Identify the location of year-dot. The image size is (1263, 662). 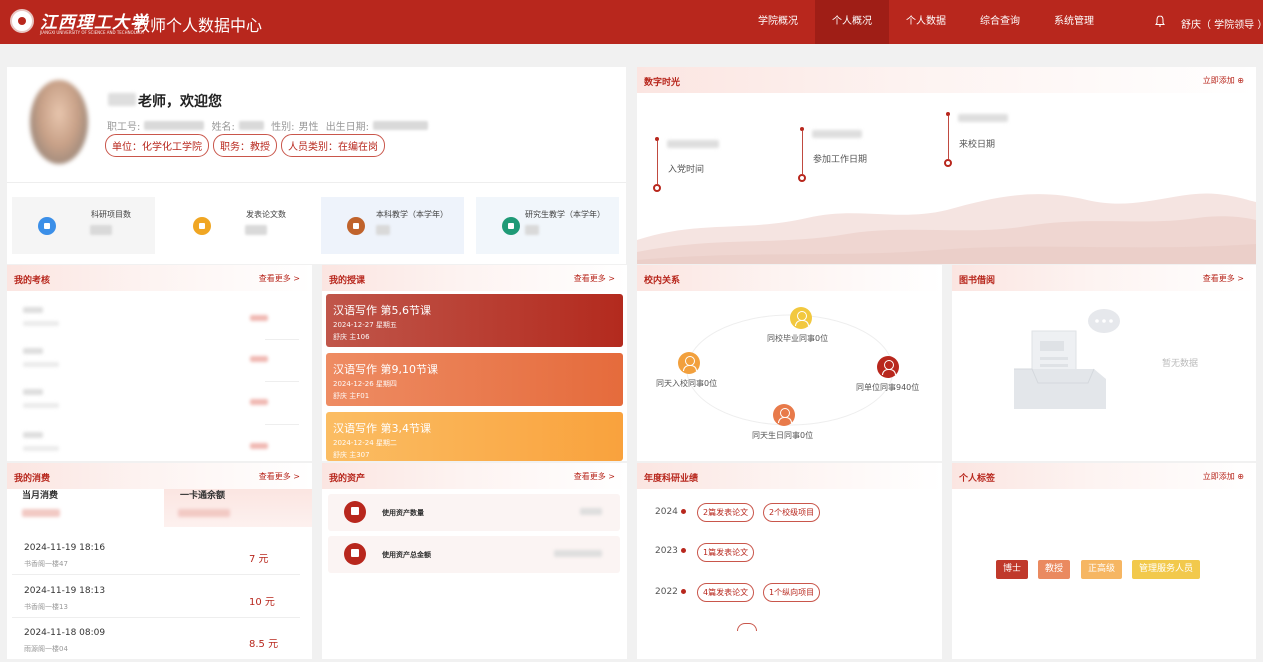
(683, 550).